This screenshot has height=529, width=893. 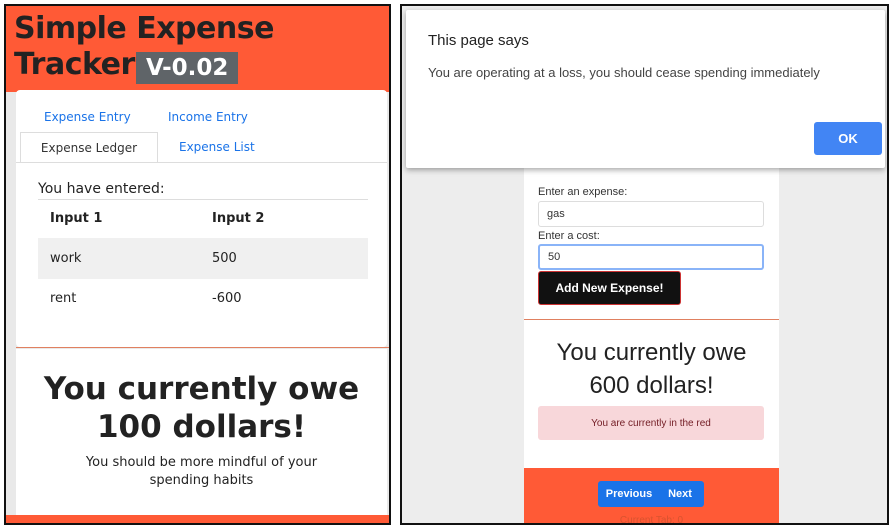 I want to click on balance-message: You currently owe 600 dollars!, so click(x=651, y=369).